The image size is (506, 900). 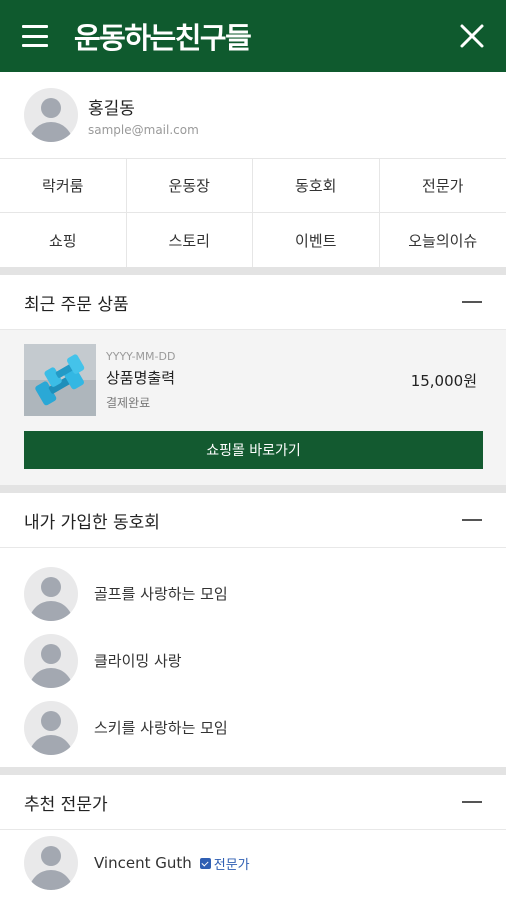 I want to click on hamburger-icon, so click(x=35, y=36).